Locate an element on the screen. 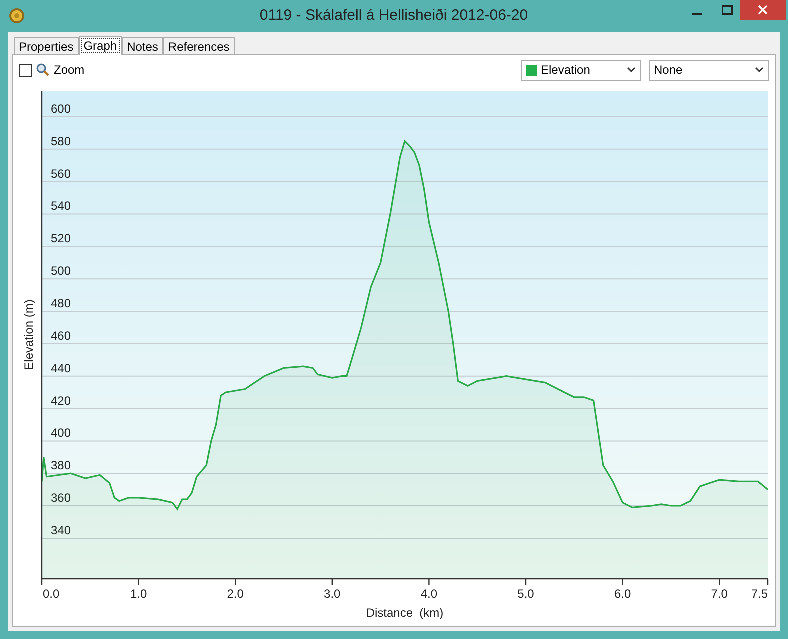 This screenshot has width=788, height=639. y-tick-label: 340 is located at coordinates (61, 530).